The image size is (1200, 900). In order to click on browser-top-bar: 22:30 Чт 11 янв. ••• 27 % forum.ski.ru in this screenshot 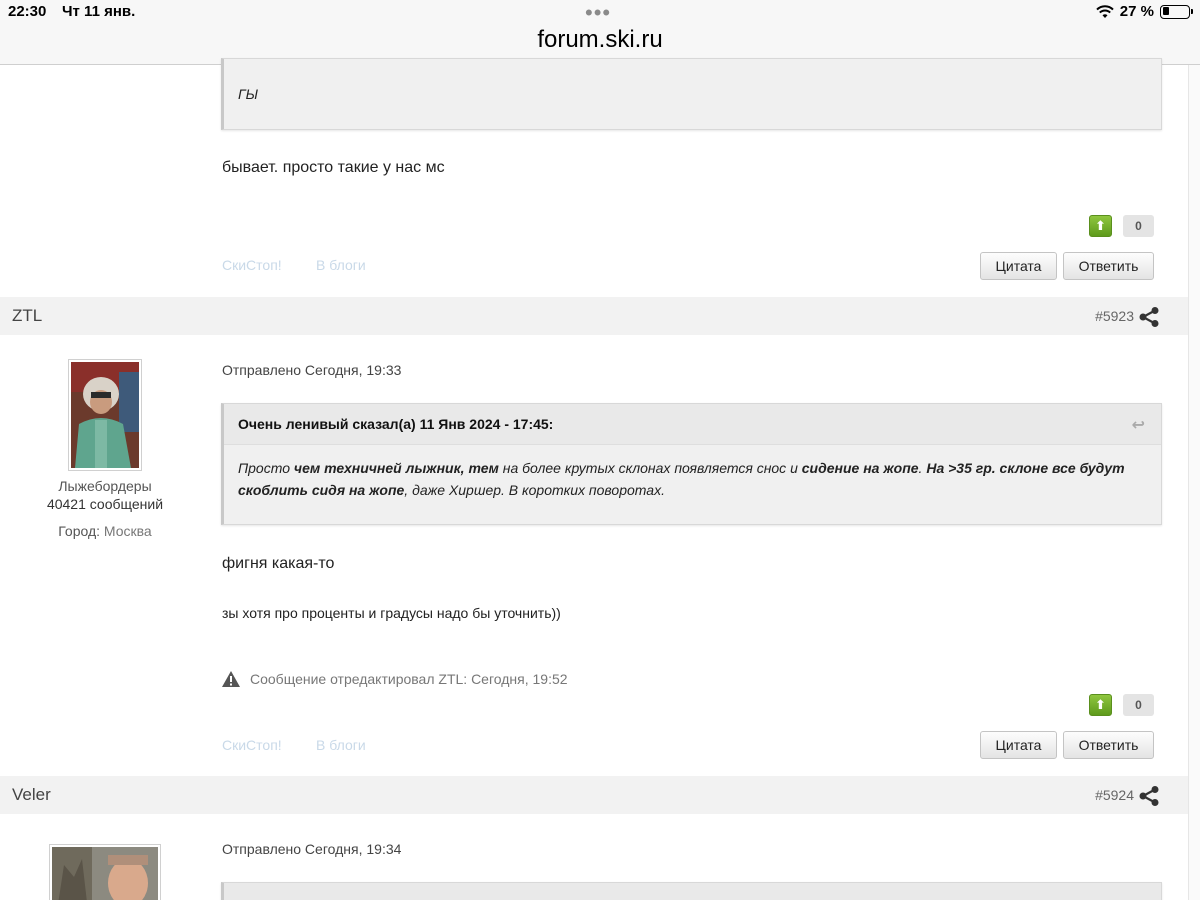, I will do `click(600, 32)`.